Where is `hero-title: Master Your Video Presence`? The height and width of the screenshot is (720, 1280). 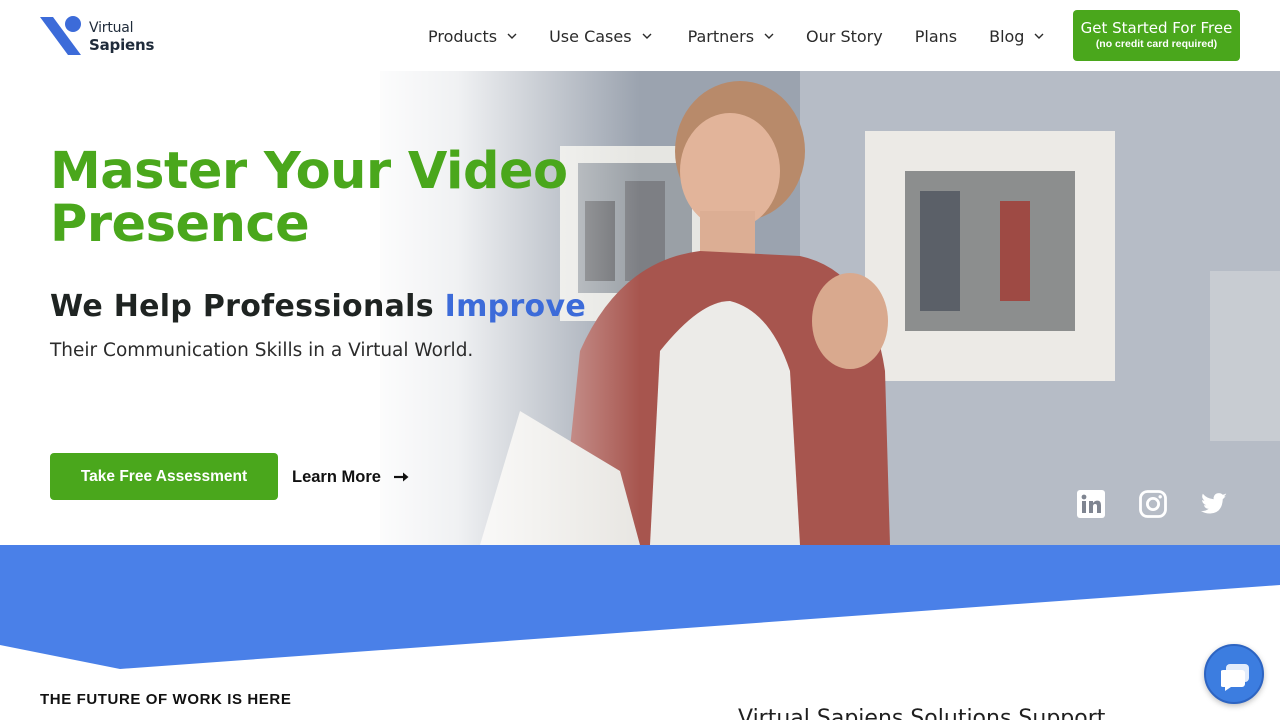 hero-title: Master Your Video Presence is located at coordinates (330, 198).